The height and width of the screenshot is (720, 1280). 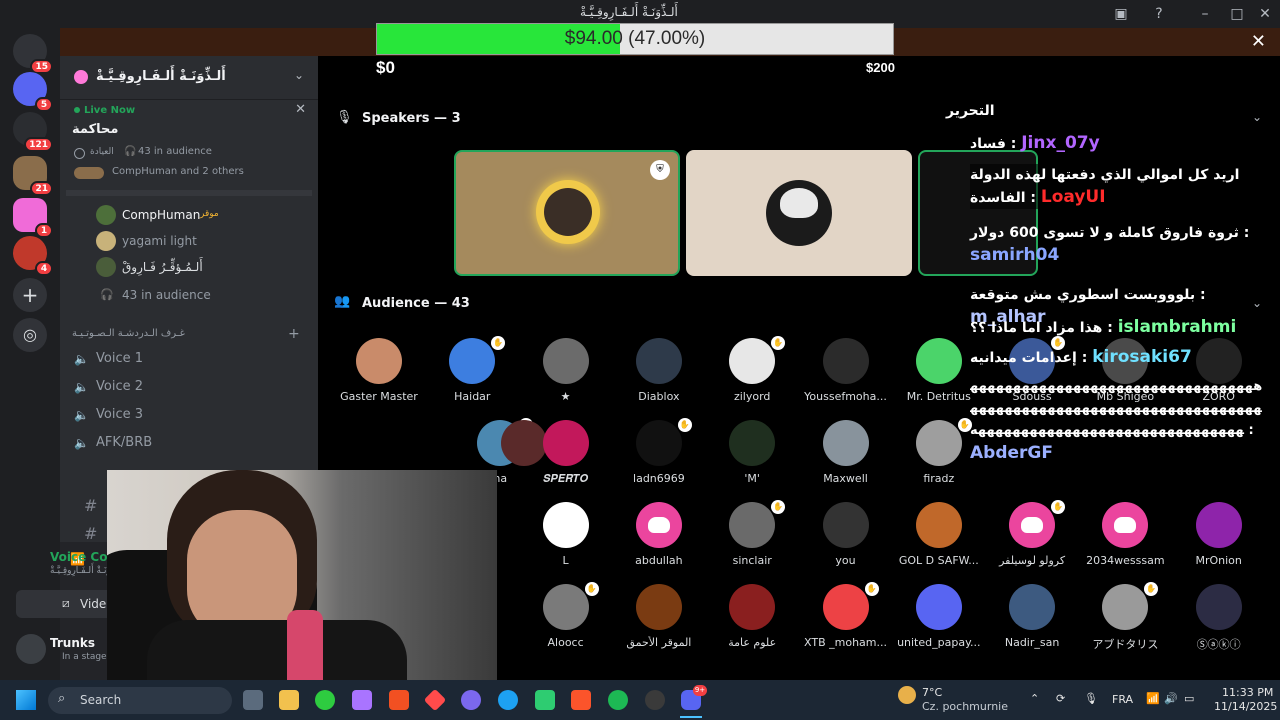 I want to click on audience-member: ★, so click(x=566, y=374).